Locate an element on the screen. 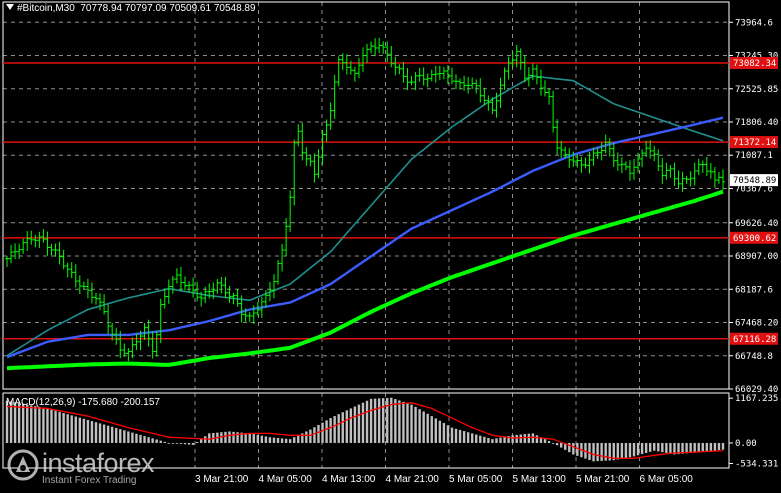 The height and width of the screenshot is (493, 781). macd-y-tick-label: 0.00 is located at coordinates (746, 444).